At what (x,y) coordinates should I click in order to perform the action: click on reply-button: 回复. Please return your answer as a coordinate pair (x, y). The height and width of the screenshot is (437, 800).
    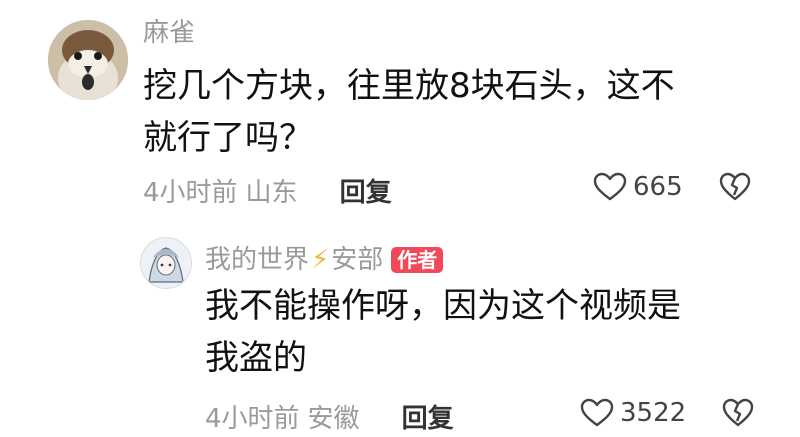
    Looking at the image, I should click on (366, 190).